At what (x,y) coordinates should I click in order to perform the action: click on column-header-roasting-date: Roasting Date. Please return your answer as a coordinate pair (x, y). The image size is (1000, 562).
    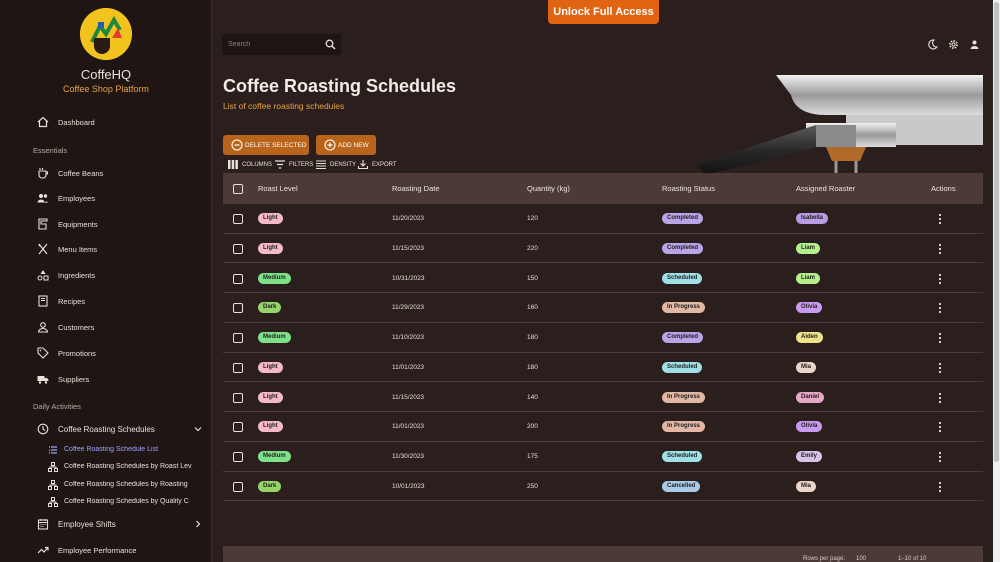
    Looking at the image, I should click on (416, 188).